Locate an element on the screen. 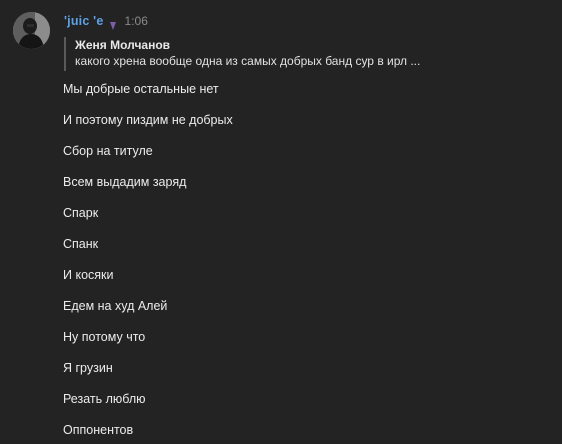 The height and width of the screenshot is (444, 562). message-line: Мы добрые остальные нет is located at coordinates (141, 89).